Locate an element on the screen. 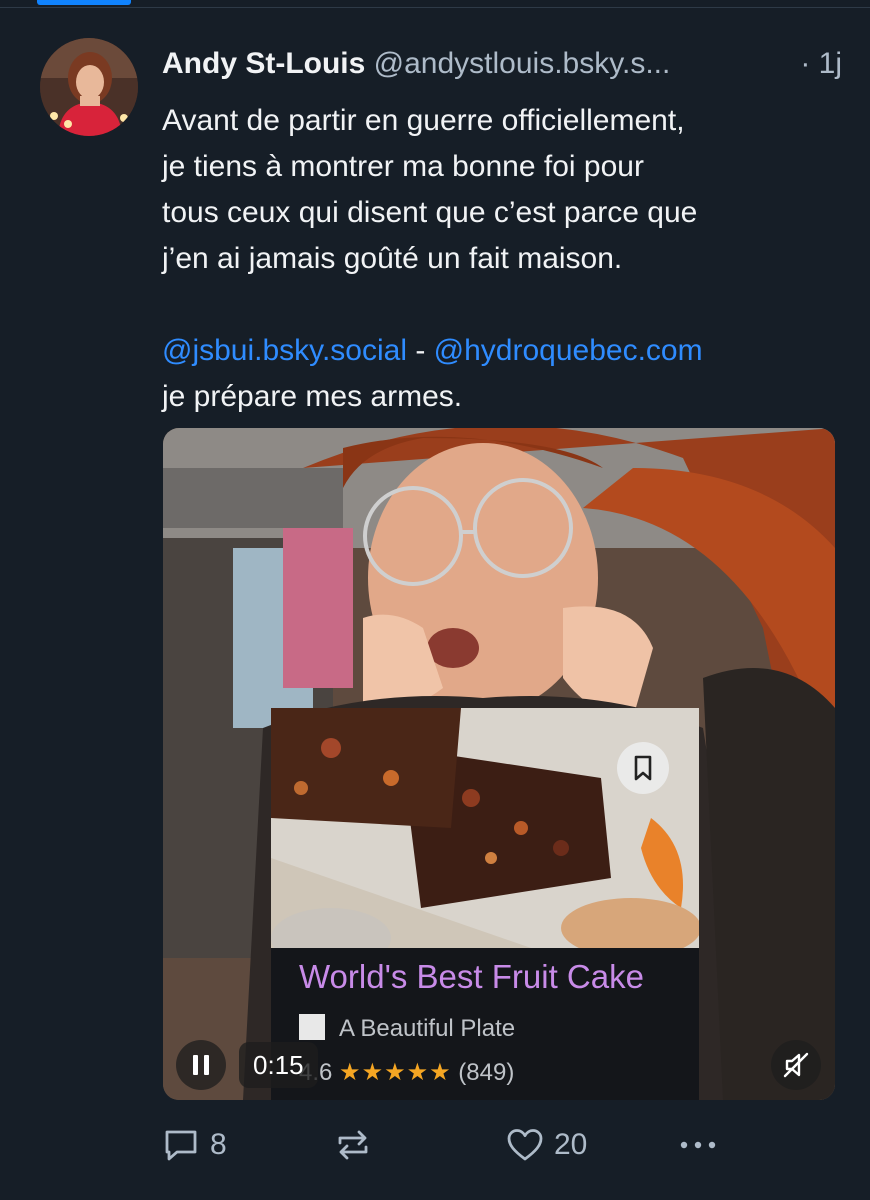  recipe-source: A Beautiful Plate is located at coordinates (407, 1028).